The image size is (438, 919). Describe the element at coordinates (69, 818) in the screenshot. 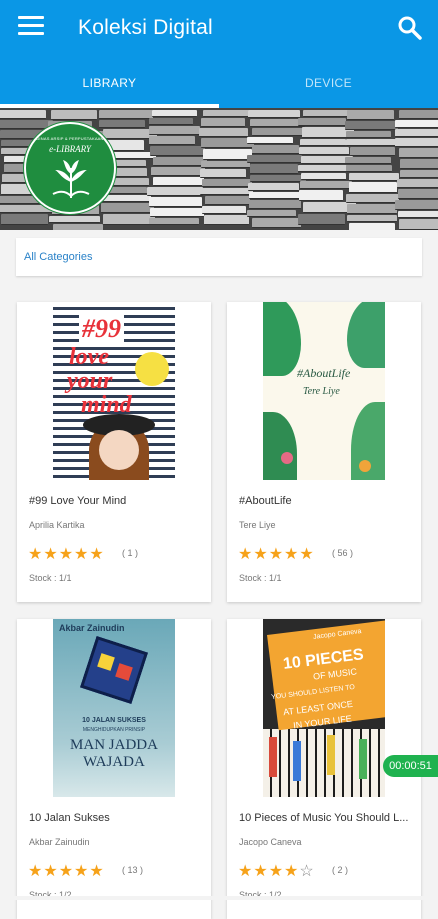

I see `book-title: 10 Jalan Sukses` at that location.